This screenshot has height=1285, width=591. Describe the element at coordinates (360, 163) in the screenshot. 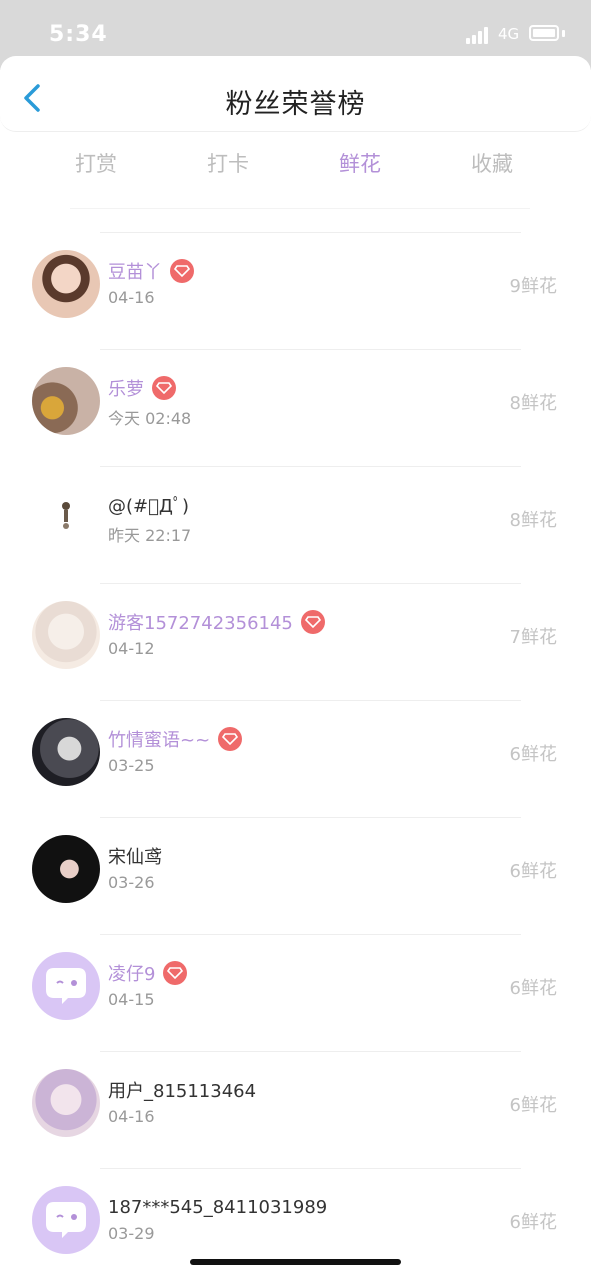

I see `tab-flowers: 鲜花` at that location.